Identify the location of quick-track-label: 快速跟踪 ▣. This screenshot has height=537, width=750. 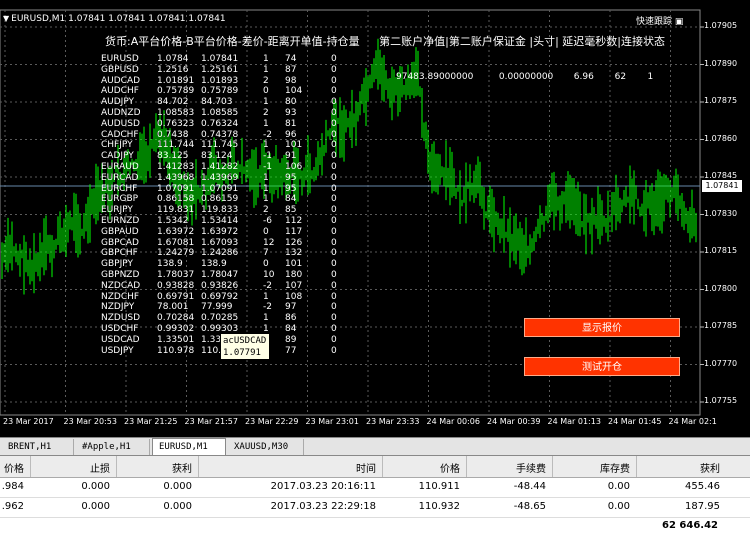
(659, 20).